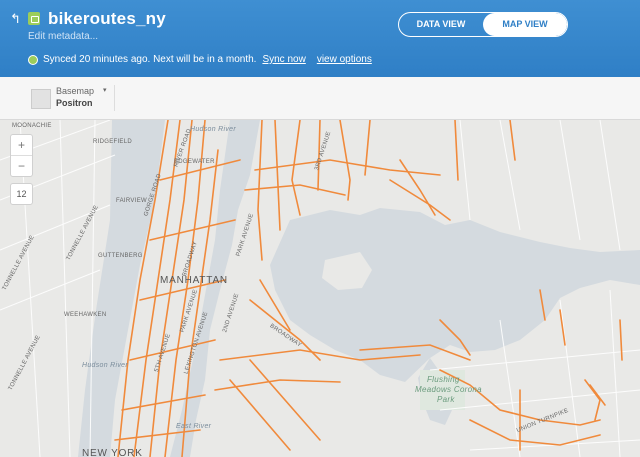 Image resolution: width=640 pixels, height=457 pixels. I want to click on sync-now-link: Sync now, so click(283, 59).